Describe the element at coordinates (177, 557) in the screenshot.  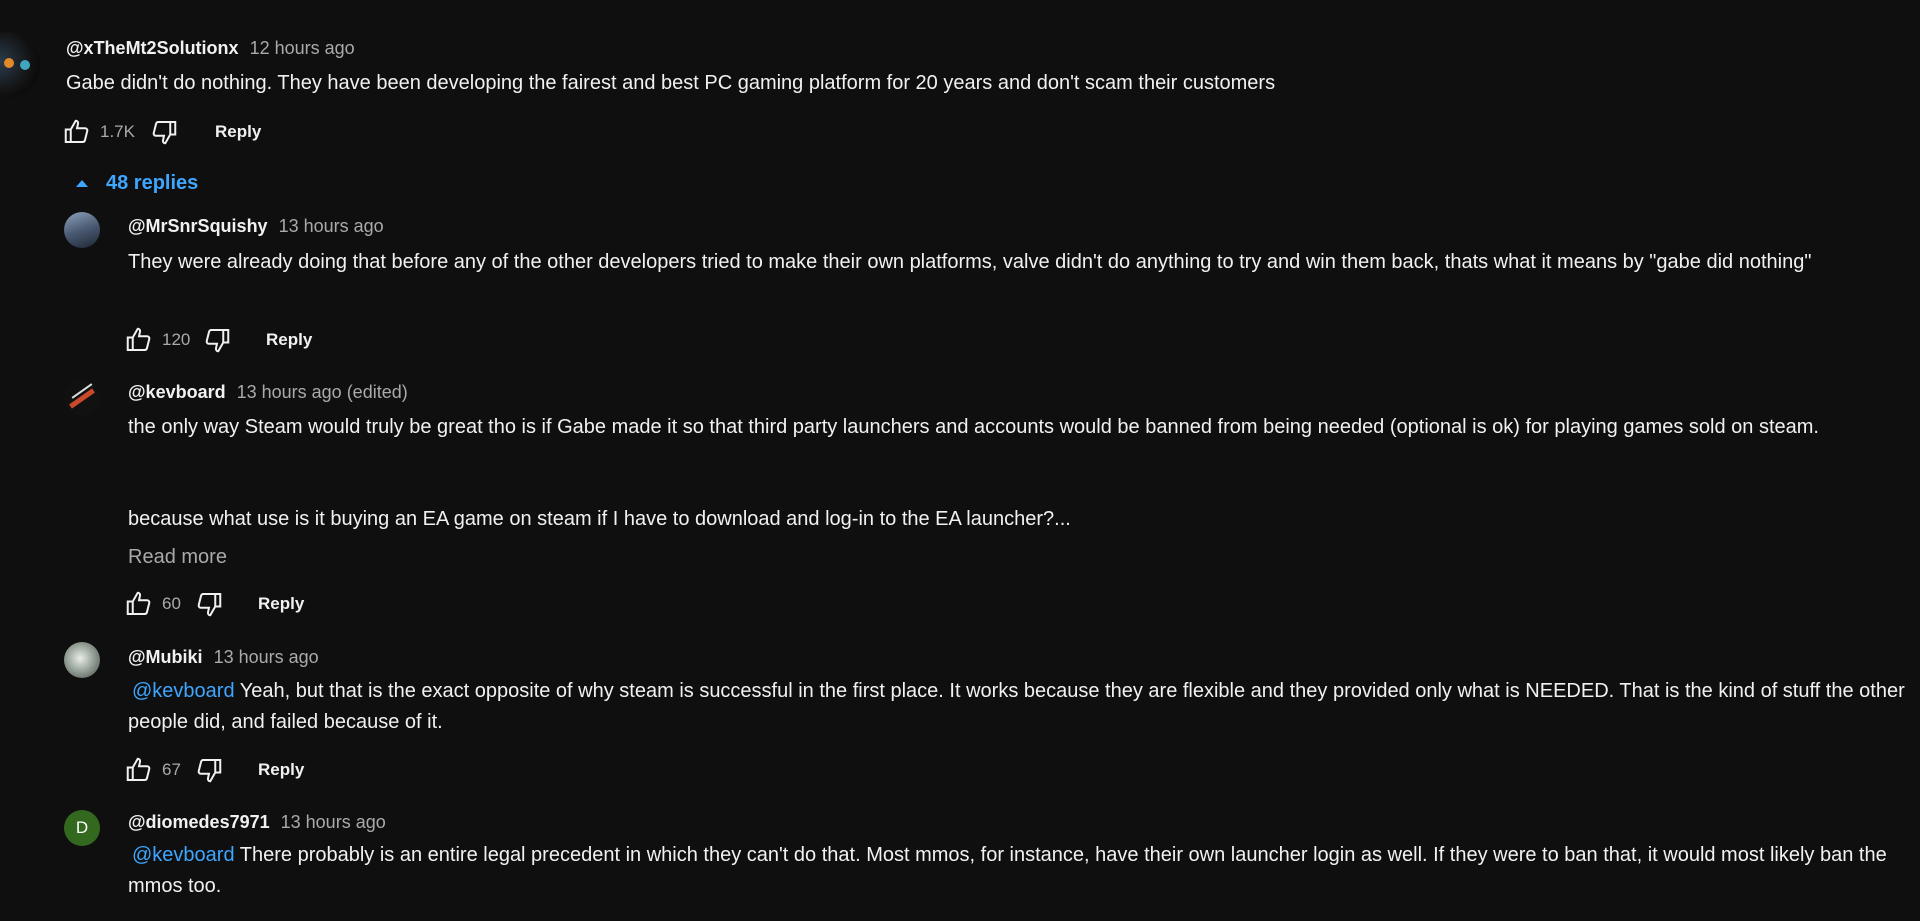
I see `read-more-link: Read more` at that location.